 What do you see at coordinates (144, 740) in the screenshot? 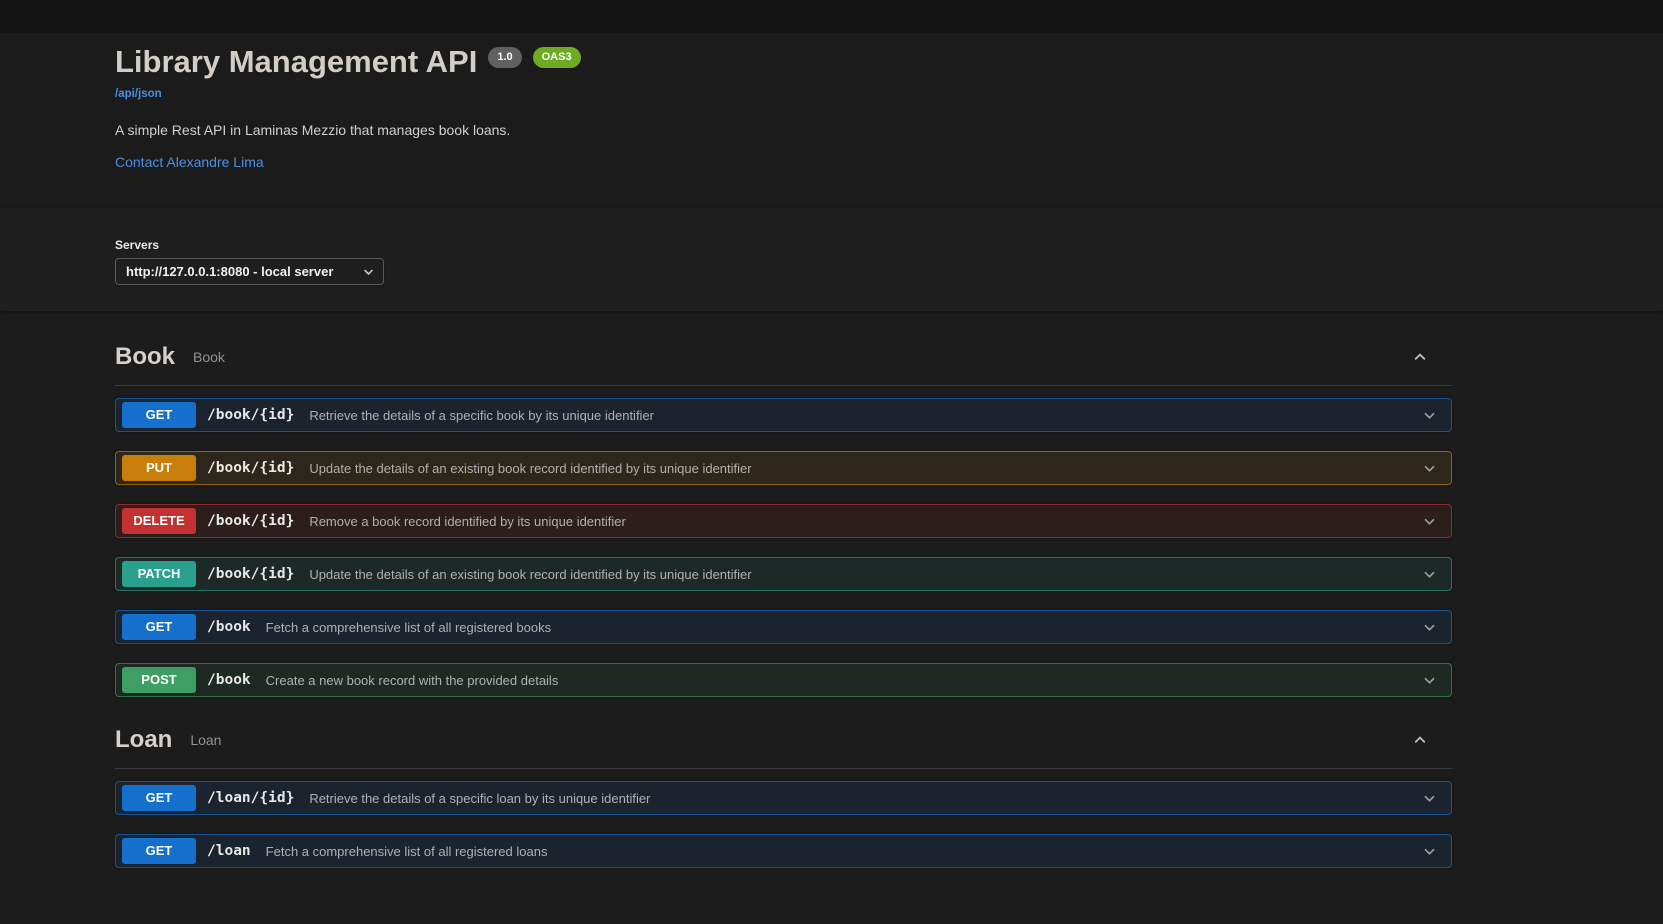
I see `section-title: Loan` at bounding box center [144, 740].